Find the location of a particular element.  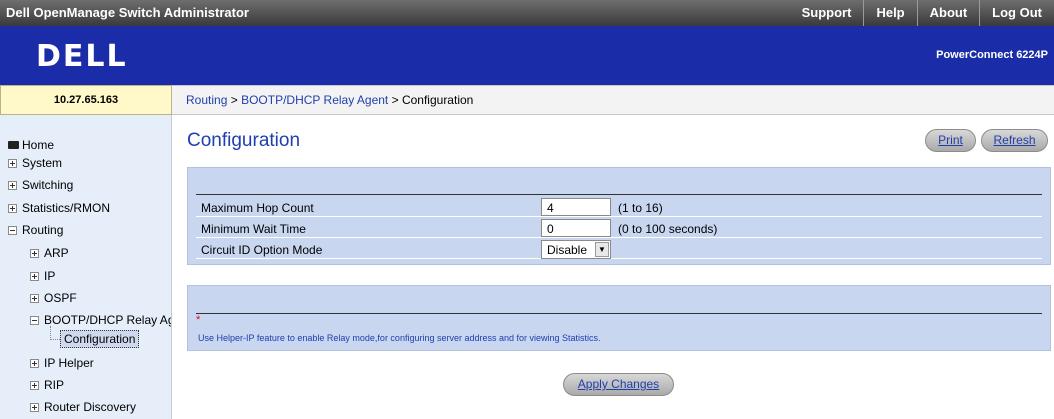

tree-connector is located at coordinates (55, 333).